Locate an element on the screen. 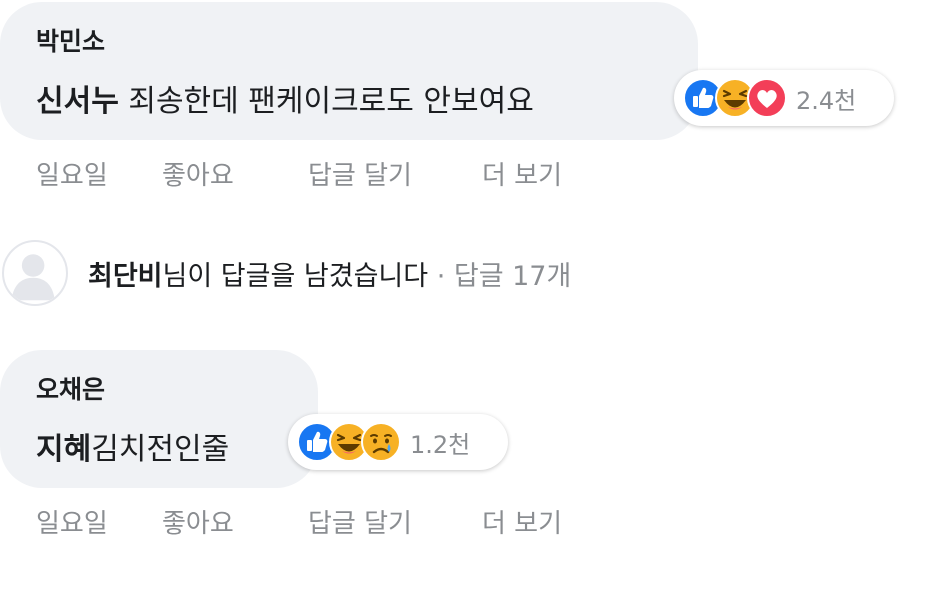 This screenshot has height=603, width=950. reply-summary-text: 최단비님이 답글을 남겼습니다 · 답글 17개 is located at coordinates (329, 273).